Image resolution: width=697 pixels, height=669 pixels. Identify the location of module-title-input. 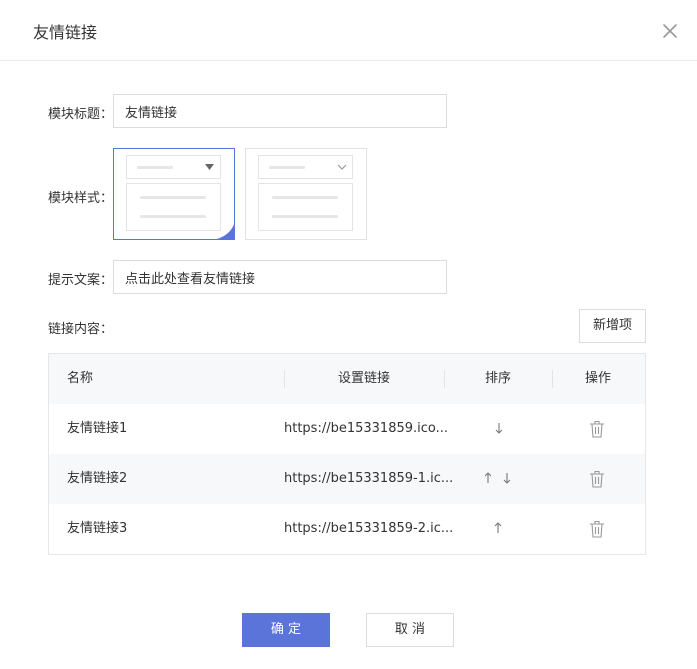
(280, 111).